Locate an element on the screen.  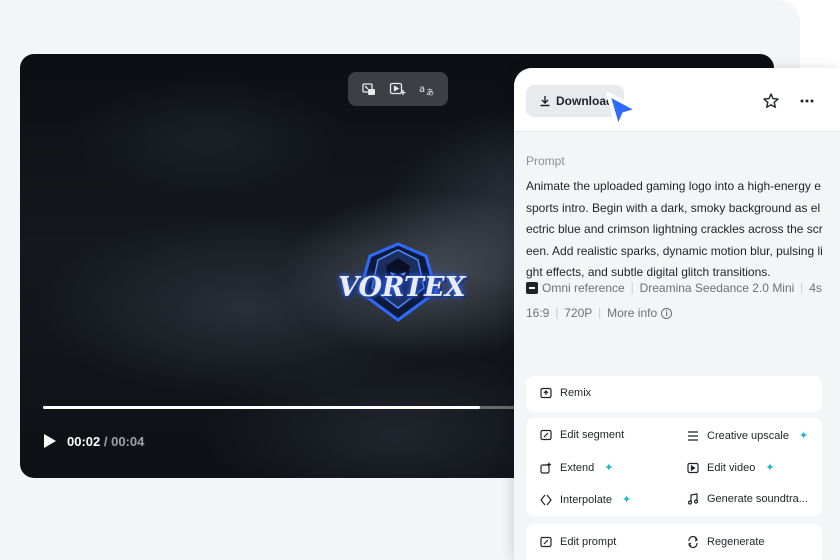
interpolate-button: Interpolate ✦ is located at coordinates (585, 499).